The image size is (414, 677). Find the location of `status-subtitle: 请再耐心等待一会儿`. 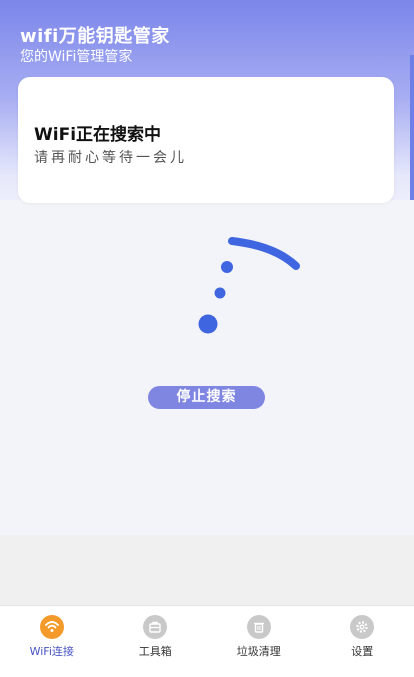

status-subtitle: 请再耐心等待一会儿 is located at coordinates (110, 158).